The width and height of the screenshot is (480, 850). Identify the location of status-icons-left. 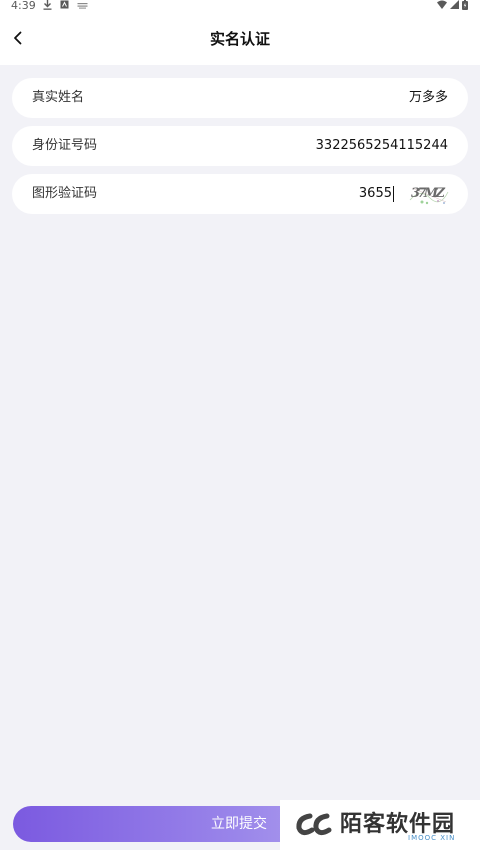
(65, 6).